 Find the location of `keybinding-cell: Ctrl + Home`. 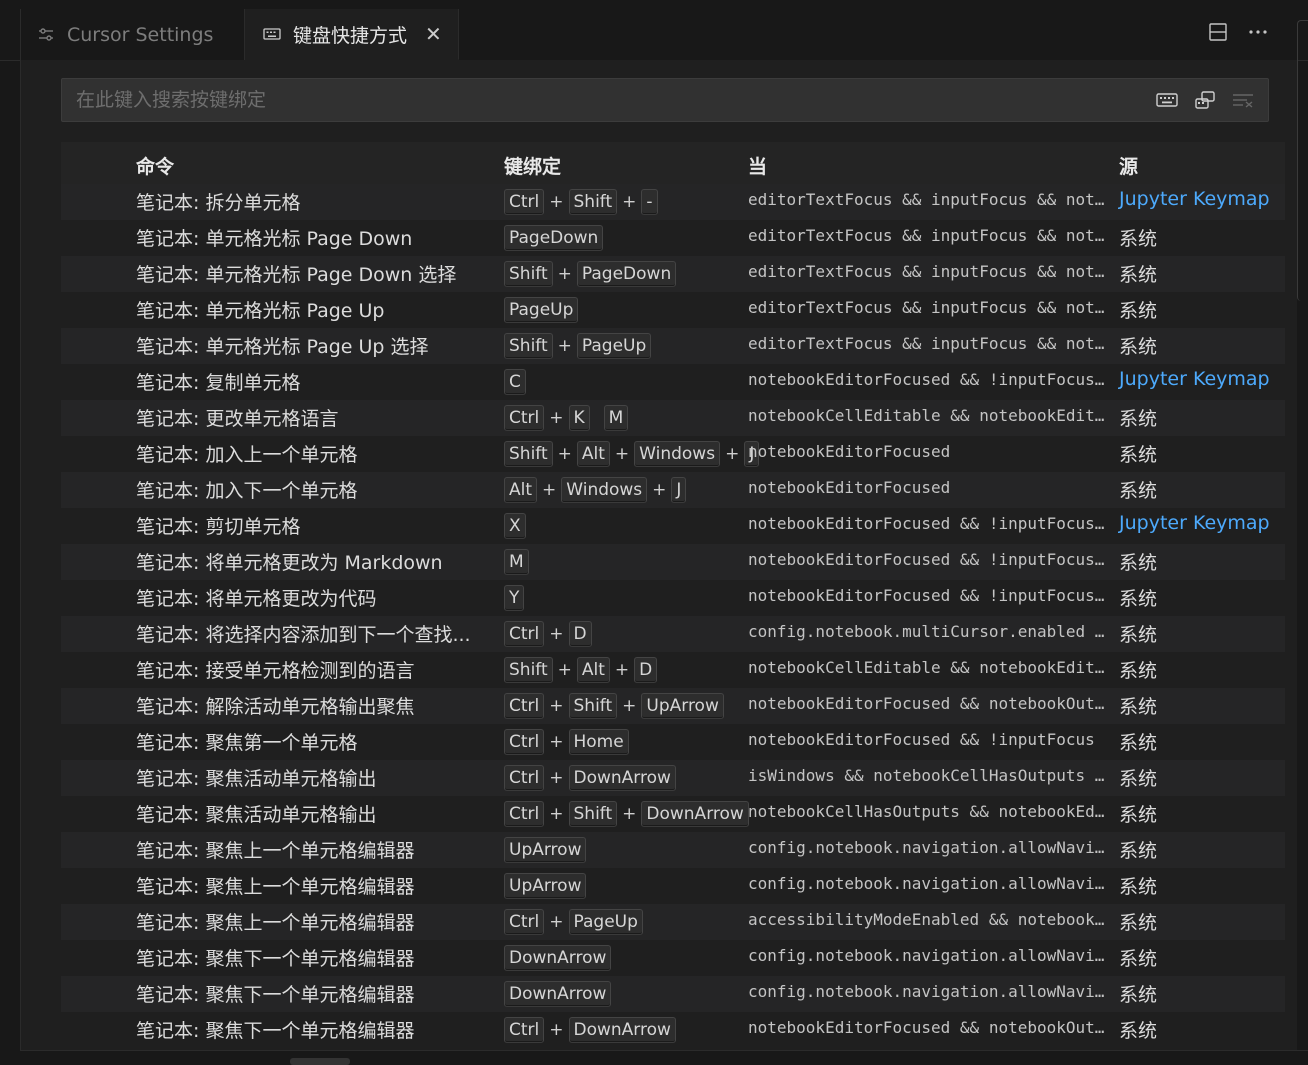

keybinding-cell: Ctrl + Home is located at coordinates (566, 742).